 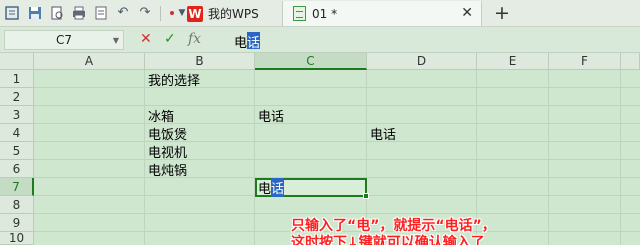 What do you see at coordinates (299, 13) in the screenshot?
I see `spreadsheet-icon` at bounding box center [299, 13].